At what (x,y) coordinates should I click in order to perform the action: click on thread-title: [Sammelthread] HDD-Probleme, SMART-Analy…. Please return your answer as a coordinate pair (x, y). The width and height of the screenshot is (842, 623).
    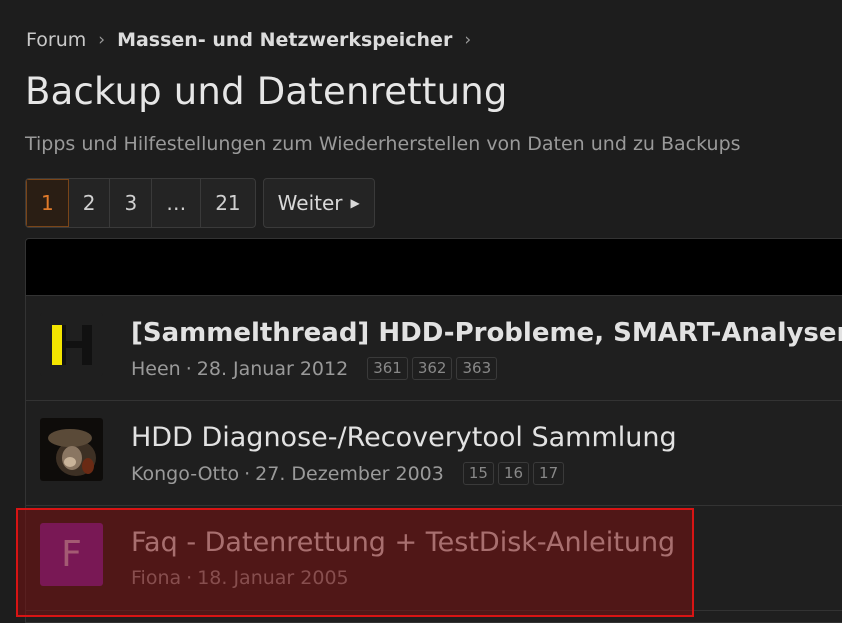
    Looking at the image, I should click on (486, 333).